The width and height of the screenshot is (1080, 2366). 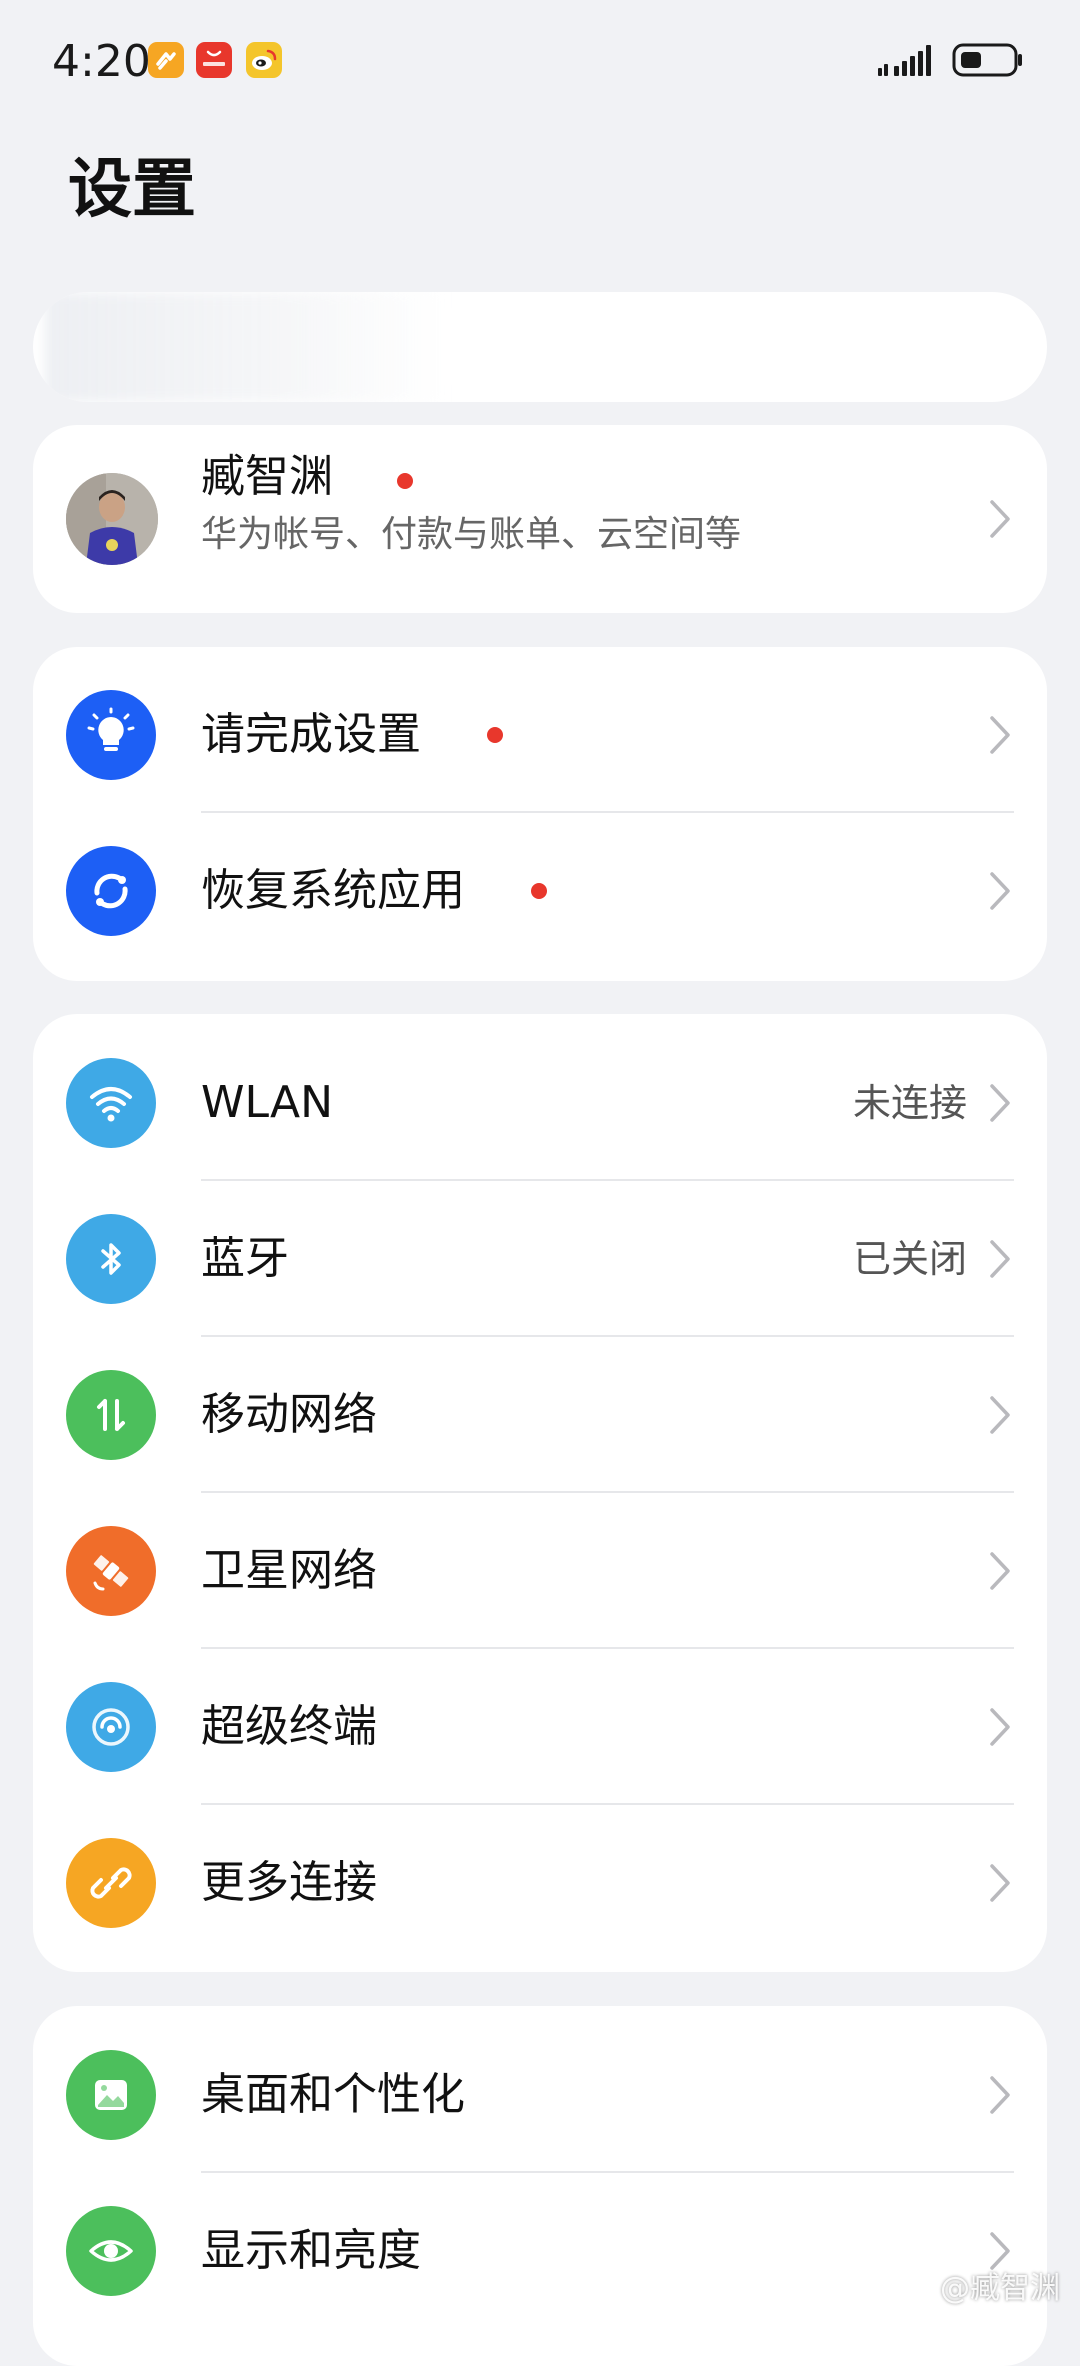 What do you see at coordinates (111, 1727) in the screenshot?
I see `super-device-icon` at bounding box center [111, 1727].